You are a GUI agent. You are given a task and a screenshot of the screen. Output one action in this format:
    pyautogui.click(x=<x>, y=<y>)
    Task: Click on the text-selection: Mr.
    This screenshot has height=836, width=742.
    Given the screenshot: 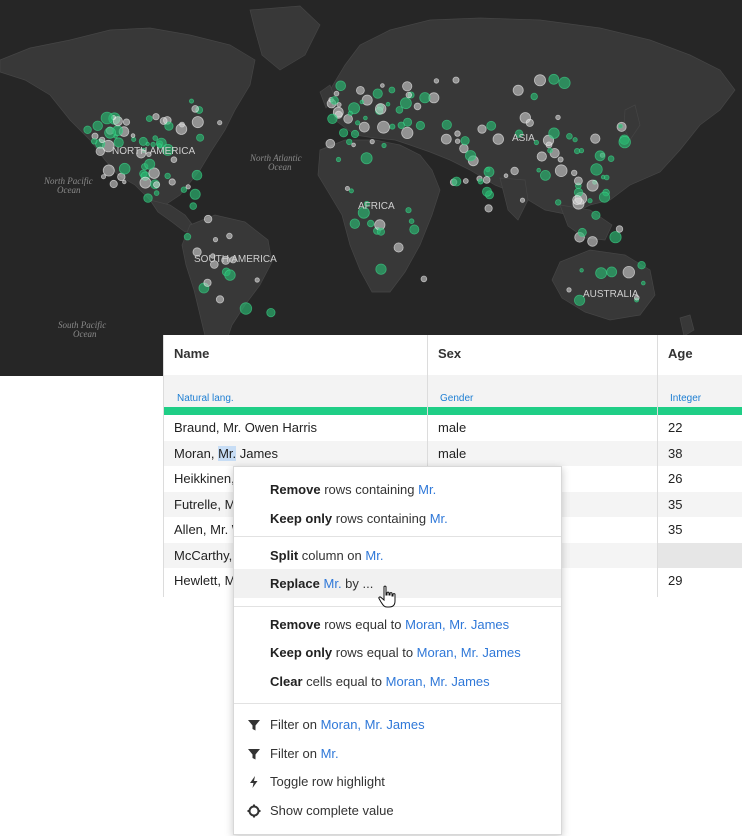 What is the action you would take?
    pyautogui.click(x=227, y=453)
    